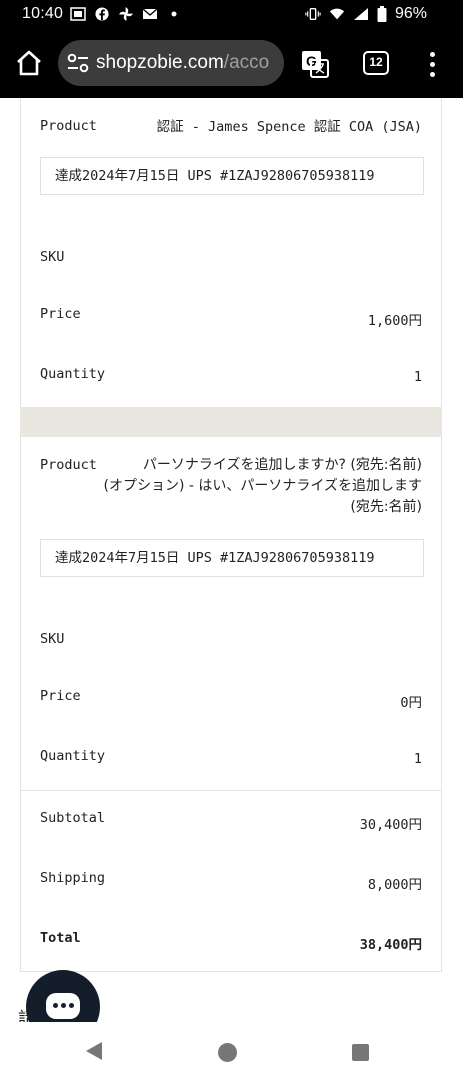  I want to click on product-name: 認証 - James Spence 認証 COA (JSA), so click(289, 127).